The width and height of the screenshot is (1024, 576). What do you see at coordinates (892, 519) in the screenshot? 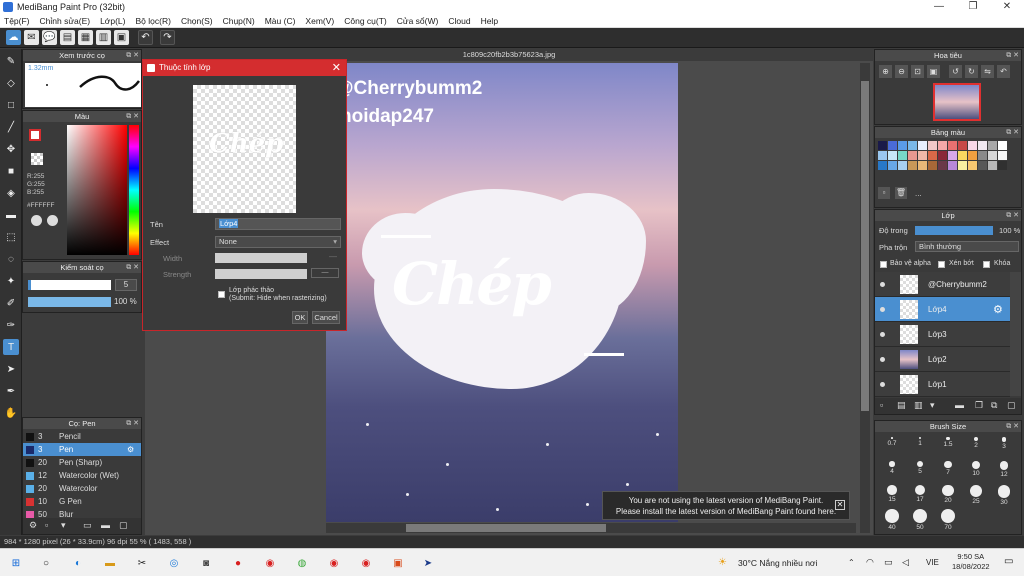
I see `brush-size-cell: 40` at bounding box center [892, 519].